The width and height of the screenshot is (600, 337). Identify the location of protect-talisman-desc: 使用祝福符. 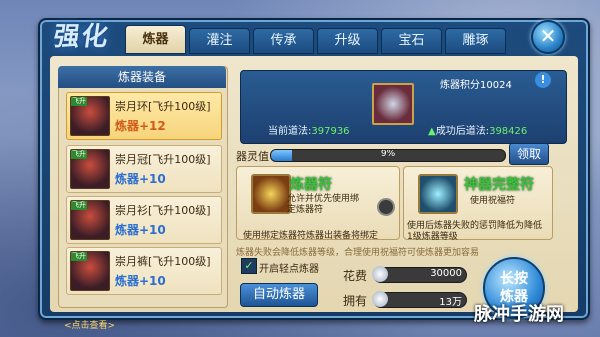
(493, 201).